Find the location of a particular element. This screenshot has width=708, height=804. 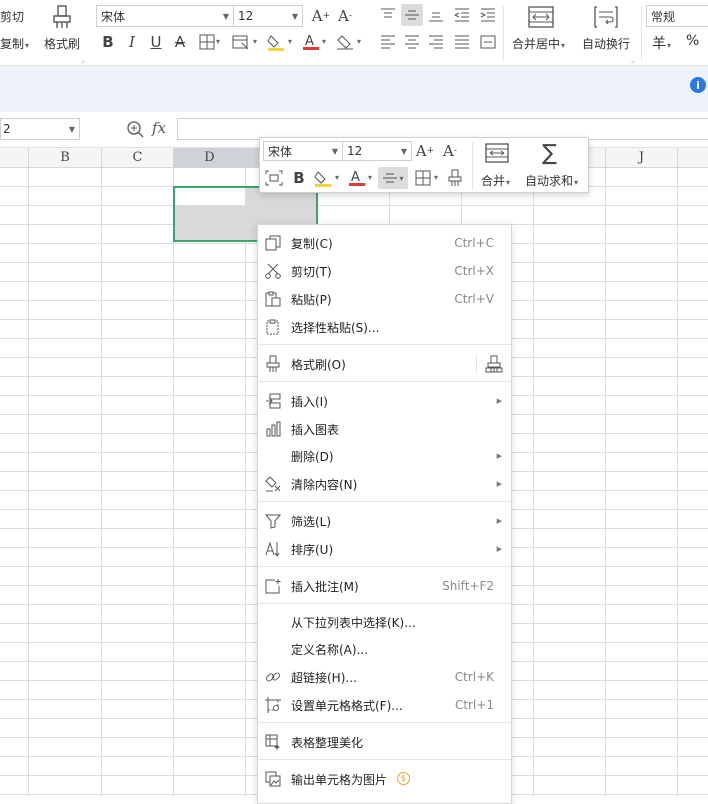

border-icon is located at coordinates (207, 42).